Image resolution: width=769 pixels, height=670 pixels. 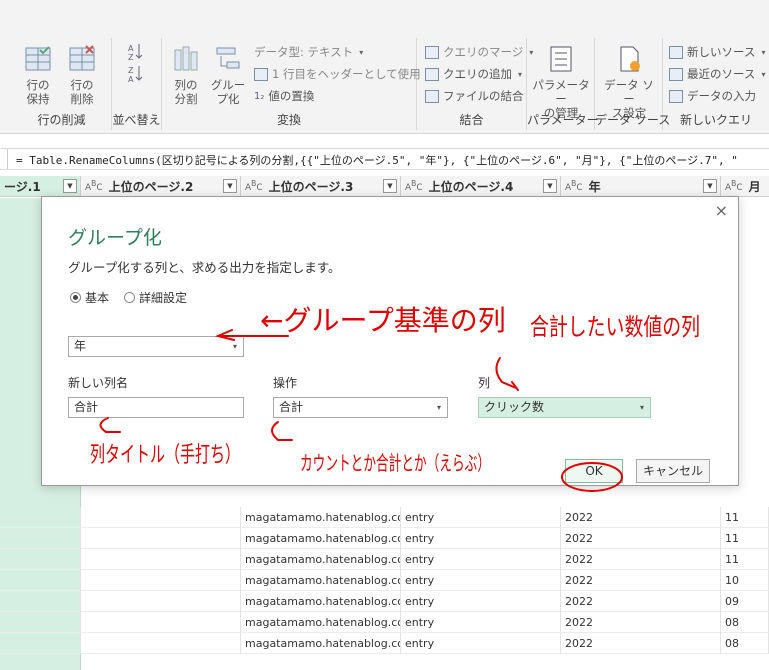 What do you see at coordinates (82, 59) in the screenshot?
I see `remove-rows-icon` at bounding box center [82, 59].